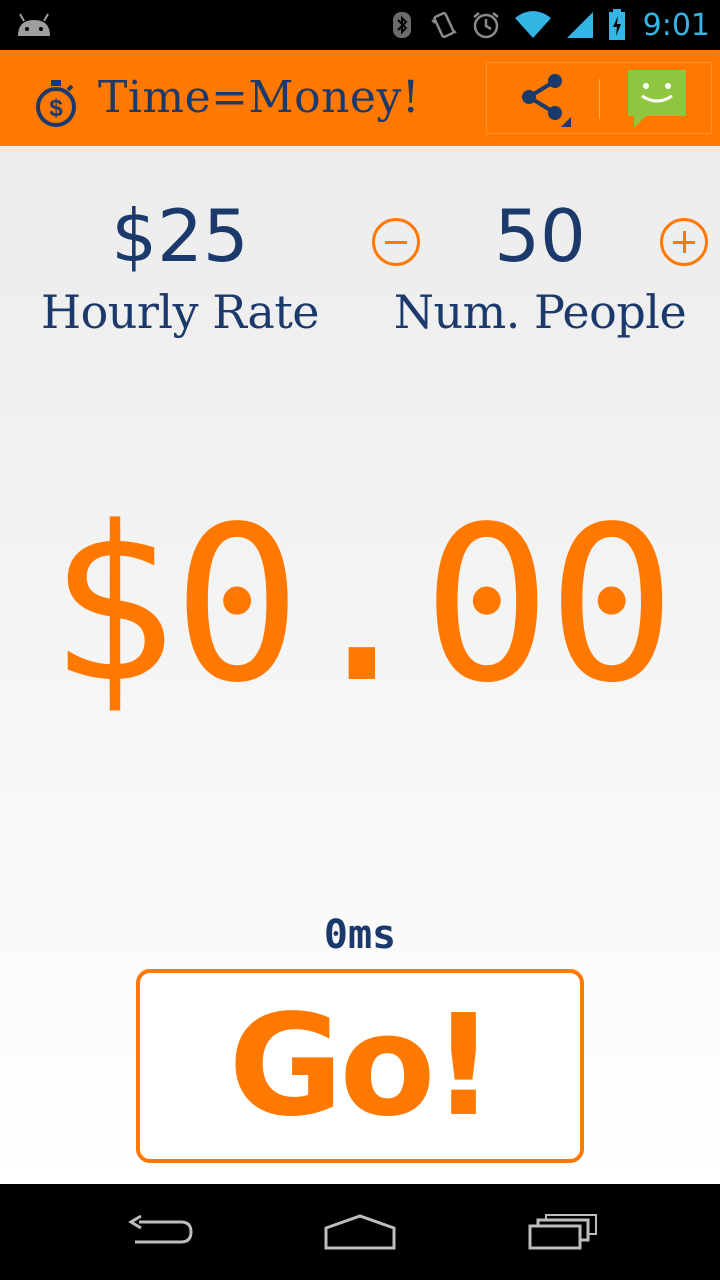 The image size is (720, 1280). I want to click on vibrate-icon, so click(444, 25).